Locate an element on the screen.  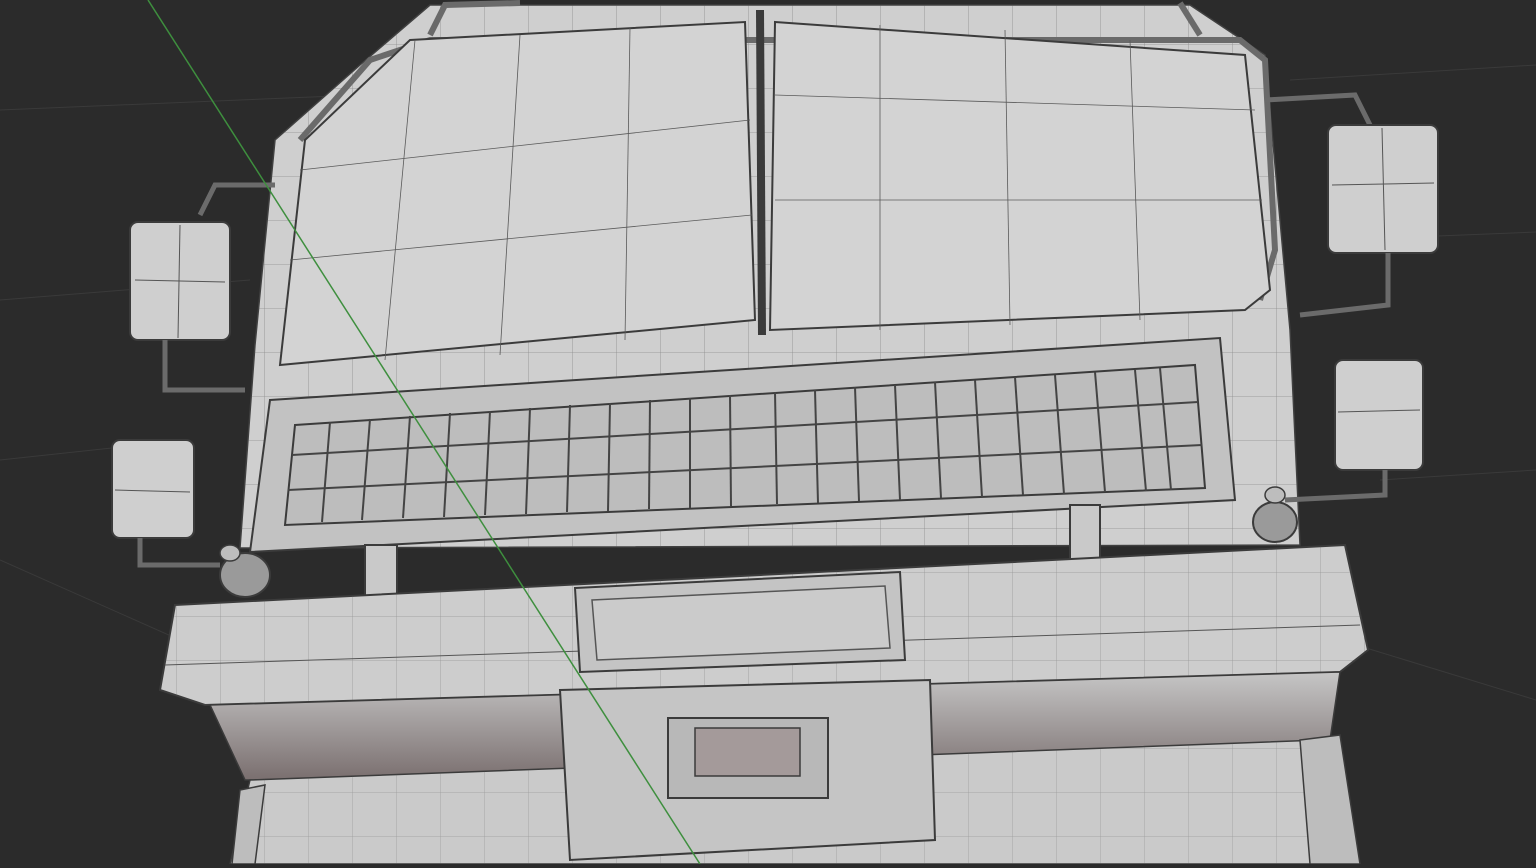
windshield-divider is located at coordinates (761, 172).